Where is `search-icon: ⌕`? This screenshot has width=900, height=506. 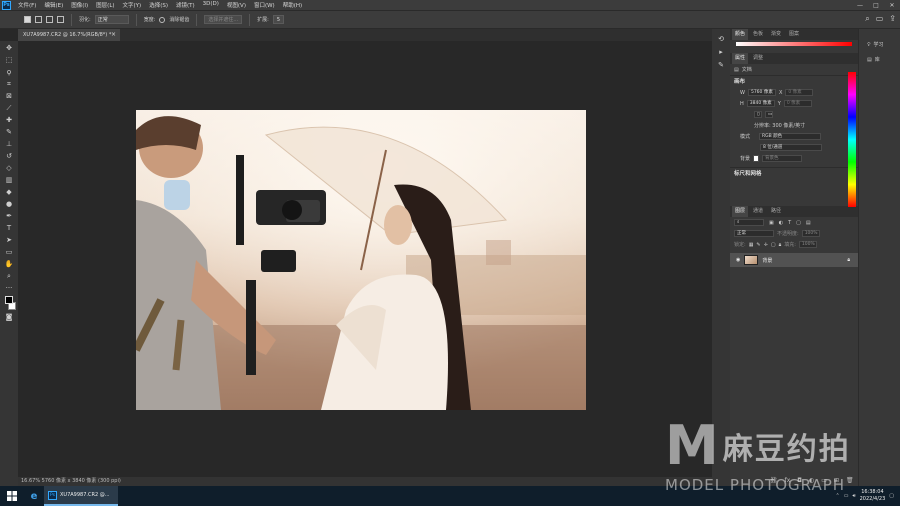 search-icon: ⌕ is located at coordinates (867, 19).